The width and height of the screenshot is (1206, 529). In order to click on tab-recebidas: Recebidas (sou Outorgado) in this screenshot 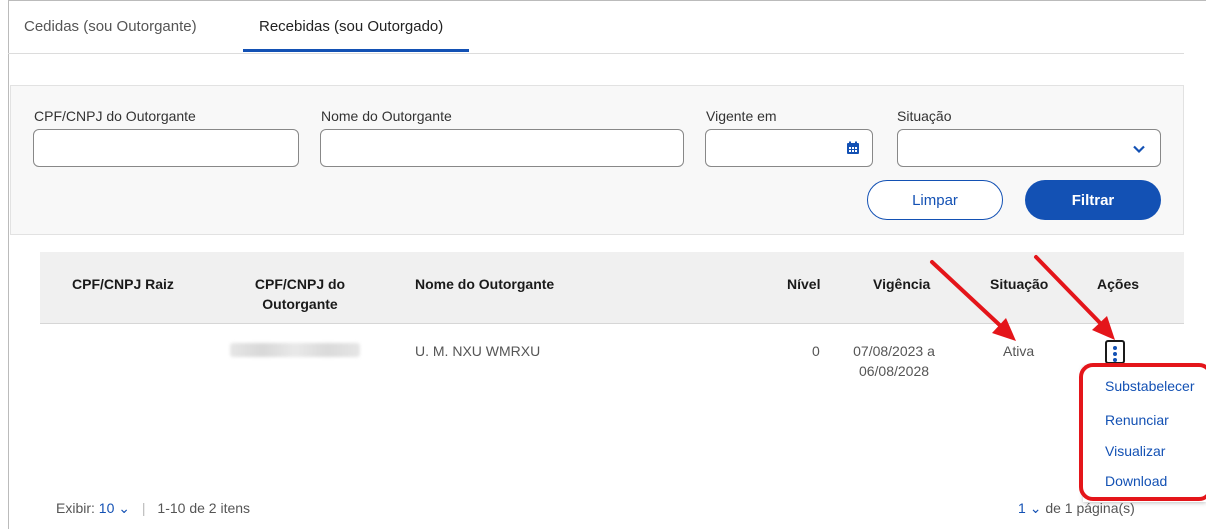, I will do `click(351, 26)`.